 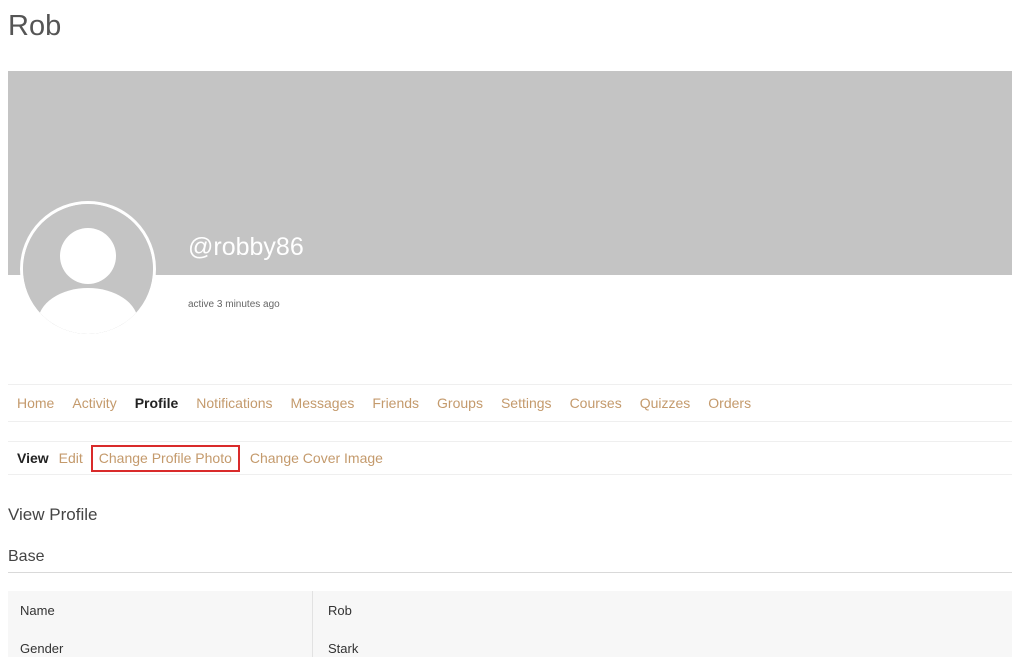 I want to click on nav-friends: Friends, so click(x=395, y=403).